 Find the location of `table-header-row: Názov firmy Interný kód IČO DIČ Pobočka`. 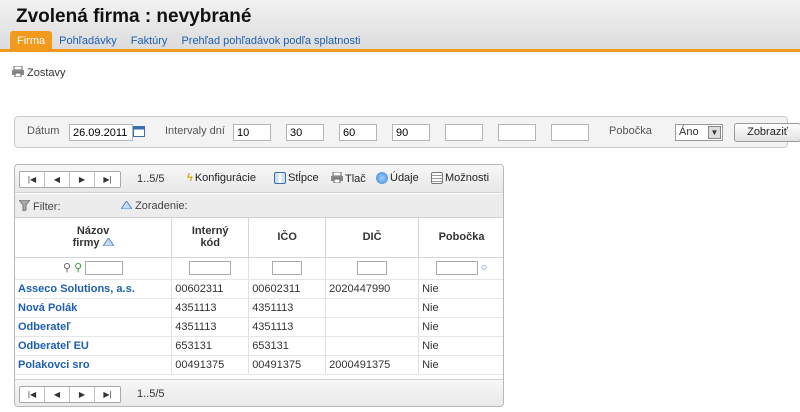

table-header-row: Názov firmy Interný kód IČO DIČ Pobočka is located at coordinates (259, 238).